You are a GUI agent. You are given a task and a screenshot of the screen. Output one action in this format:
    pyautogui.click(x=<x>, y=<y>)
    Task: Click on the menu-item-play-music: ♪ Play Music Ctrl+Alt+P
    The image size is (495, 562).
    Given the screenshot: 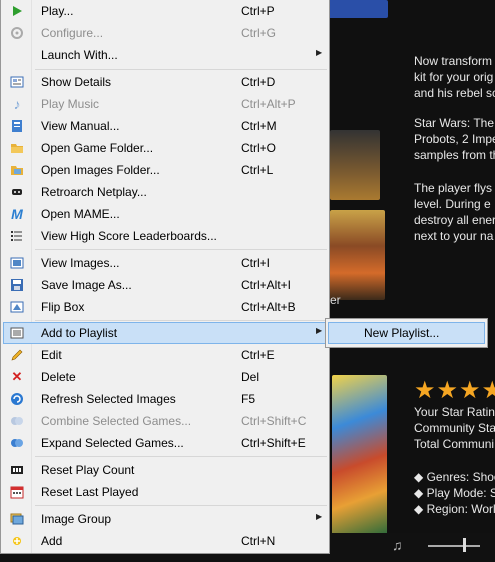 What is the action you would take?
    pyautogui.click(x=165, y=104)
    